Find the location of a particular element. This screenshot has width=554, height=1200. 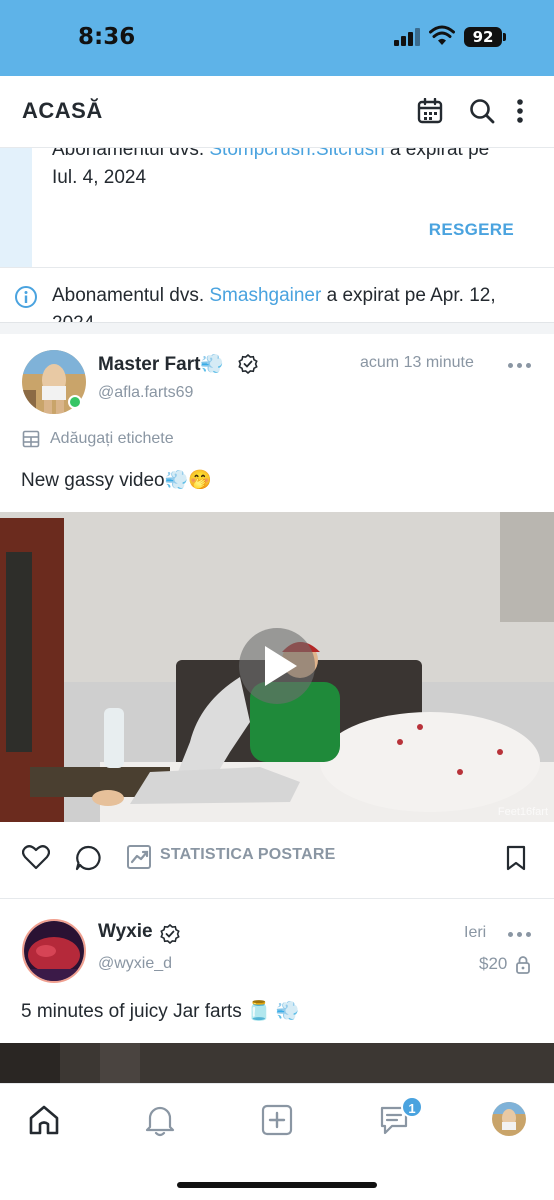

status-time: 8:36 is located at coordinates (107, 37).